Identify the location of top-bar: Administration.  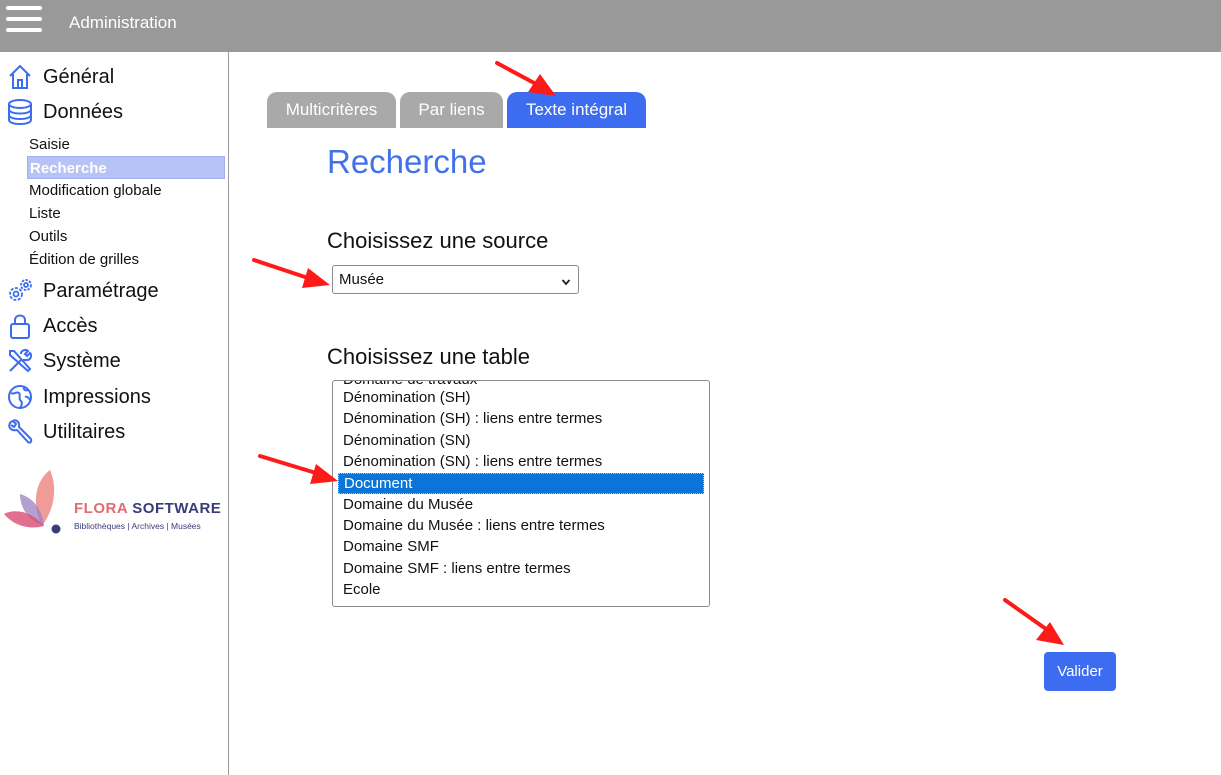
(610, 26).